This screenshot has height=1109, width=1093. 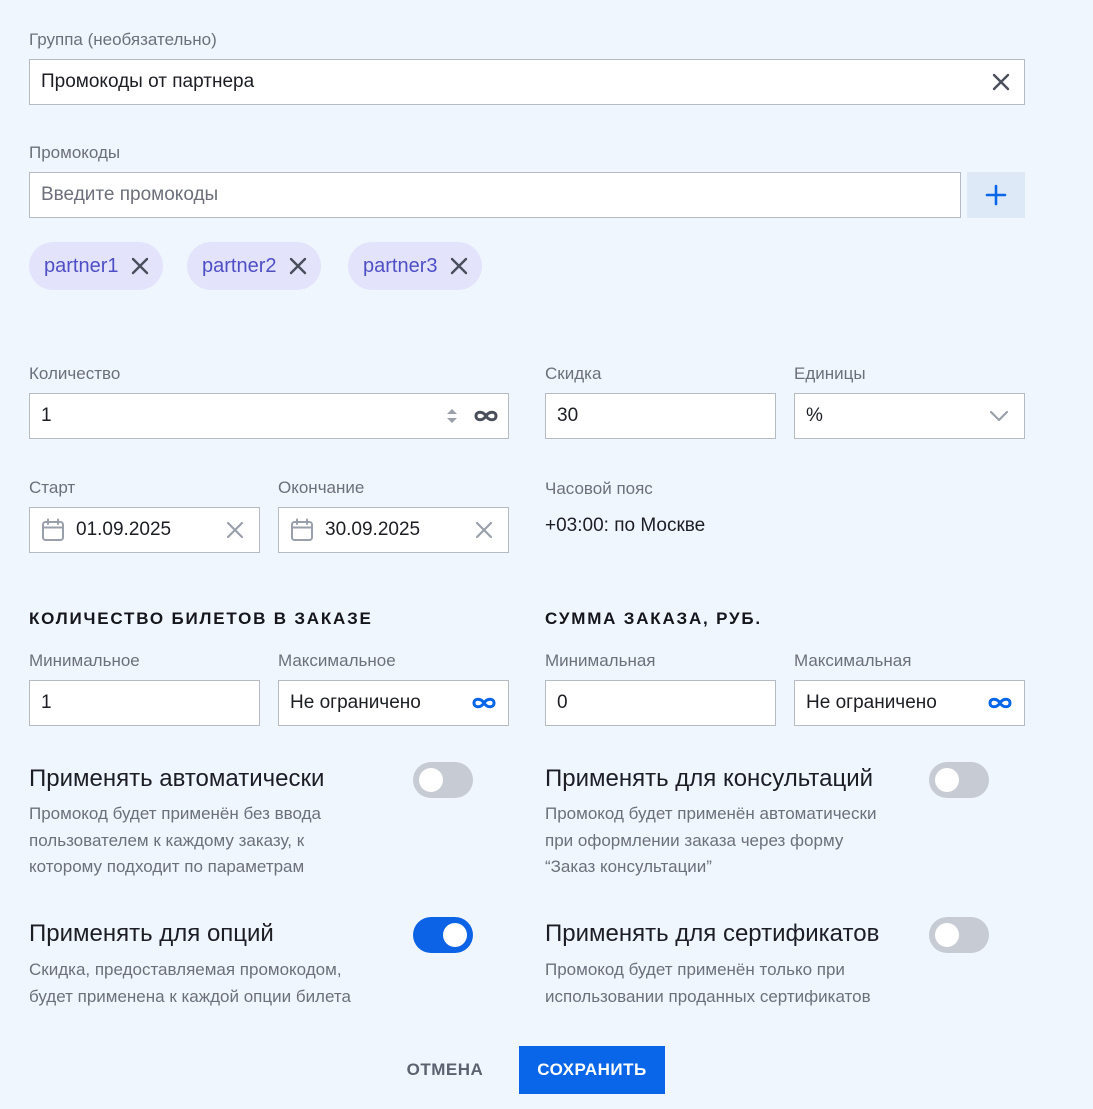 I want to click on timezone-label: Часовой пояс, so click(x=599, y=488).